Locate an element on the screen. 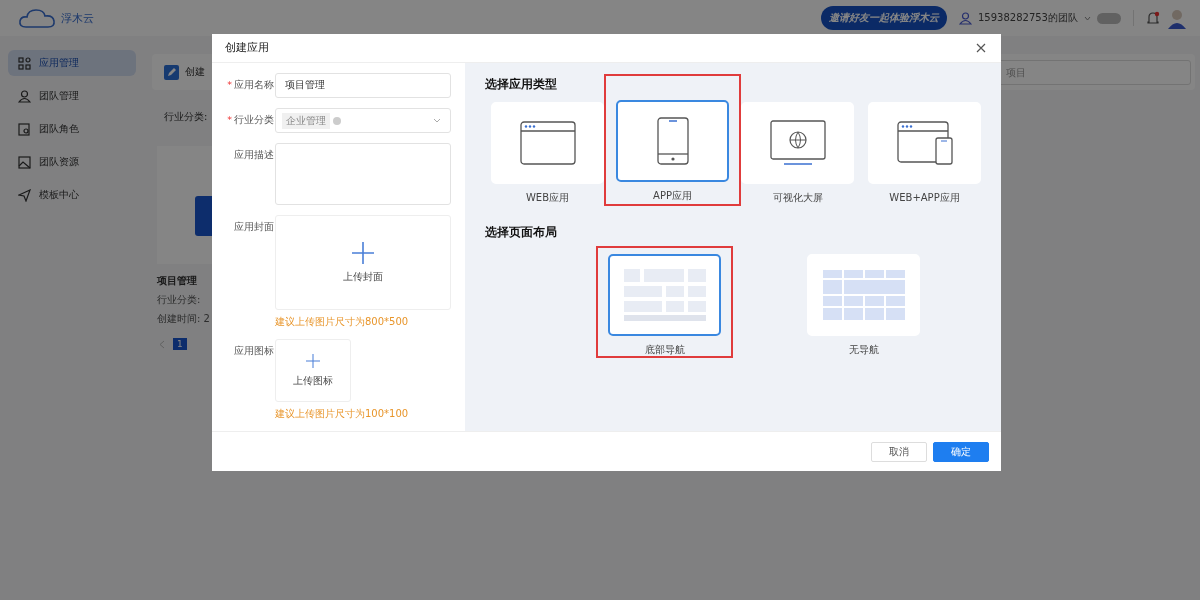  filter-label: 行业分类: is located at coordinates (186, 117).